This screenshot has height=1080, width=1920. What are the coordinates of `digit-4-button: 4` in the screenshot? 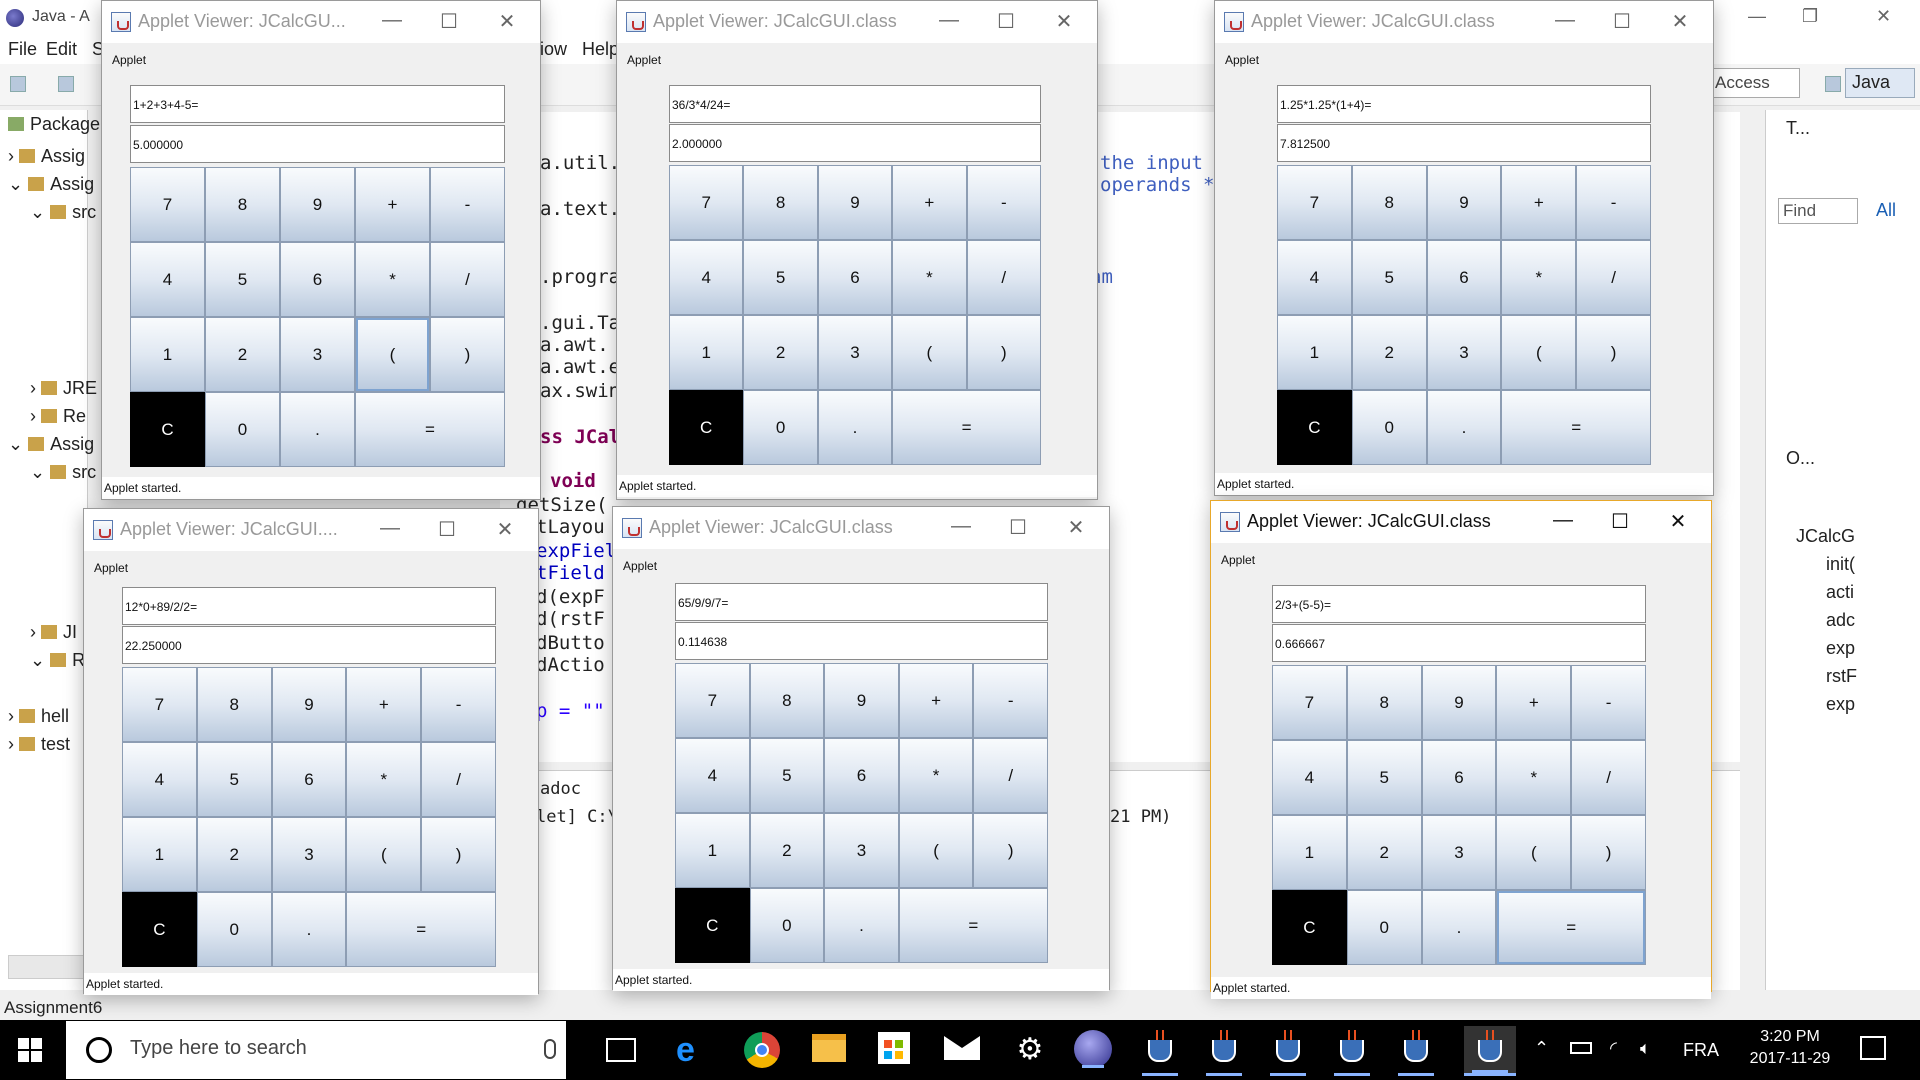 It's located at (712, 775).